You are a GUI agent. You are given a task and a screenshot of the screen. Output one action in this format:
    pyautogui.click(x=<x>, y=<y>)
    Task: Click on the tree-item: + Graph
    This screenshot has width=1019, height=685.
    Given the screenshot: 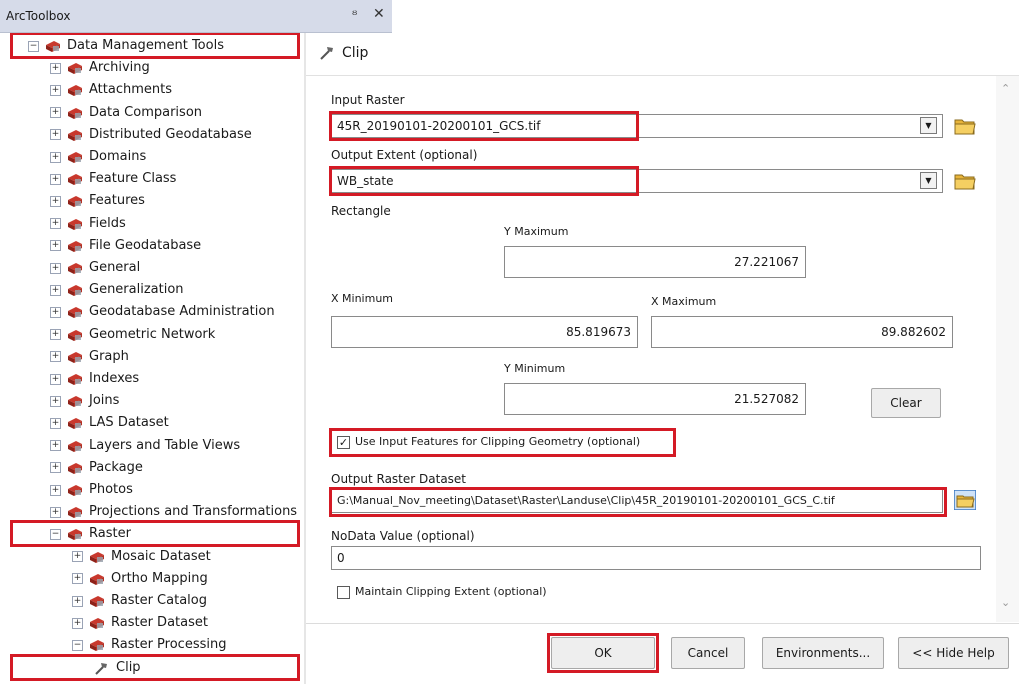 What is the action you would take?
    pyautogui.click(x=89, y=357)
    